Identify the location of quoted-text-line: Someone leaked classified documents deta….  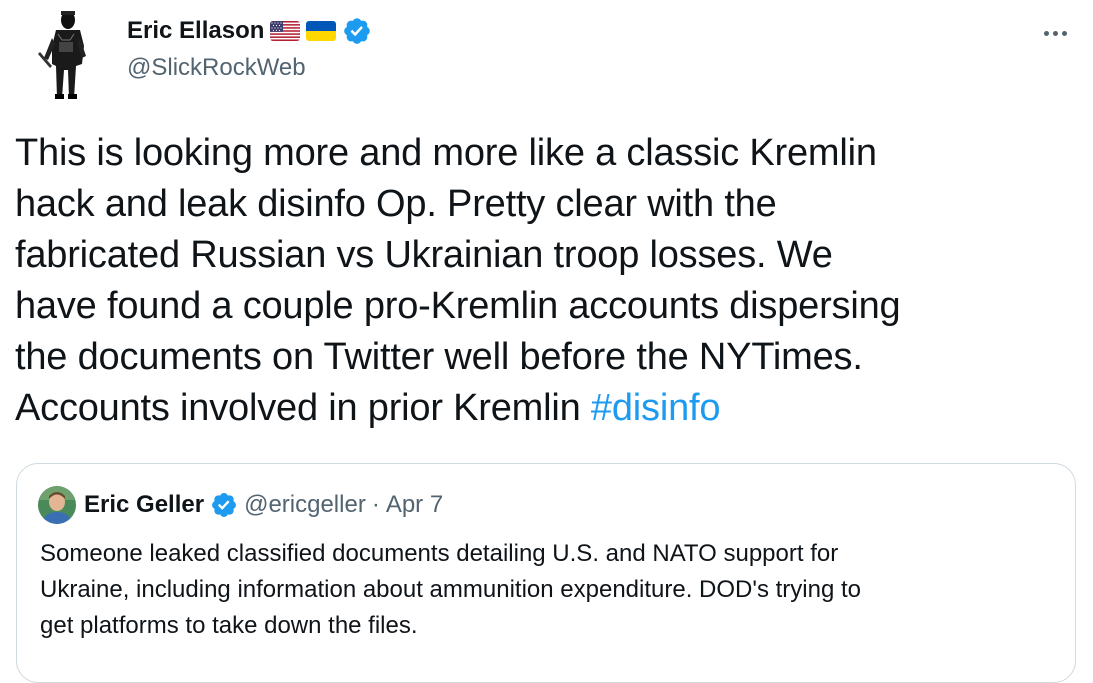
(439, 553).